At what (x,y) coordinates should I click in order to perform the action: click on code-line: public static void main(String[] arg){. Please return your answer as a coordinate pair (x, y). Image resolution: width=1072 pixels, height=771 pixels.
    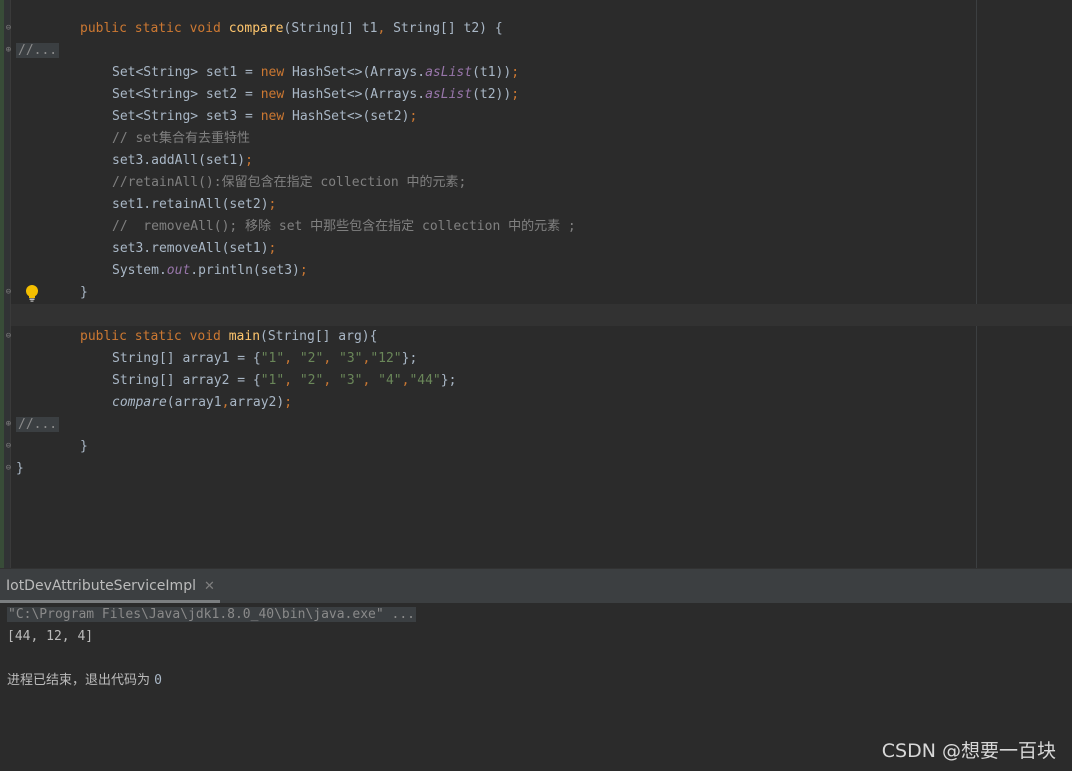
    Looking at the image, I should click on (229, 336).